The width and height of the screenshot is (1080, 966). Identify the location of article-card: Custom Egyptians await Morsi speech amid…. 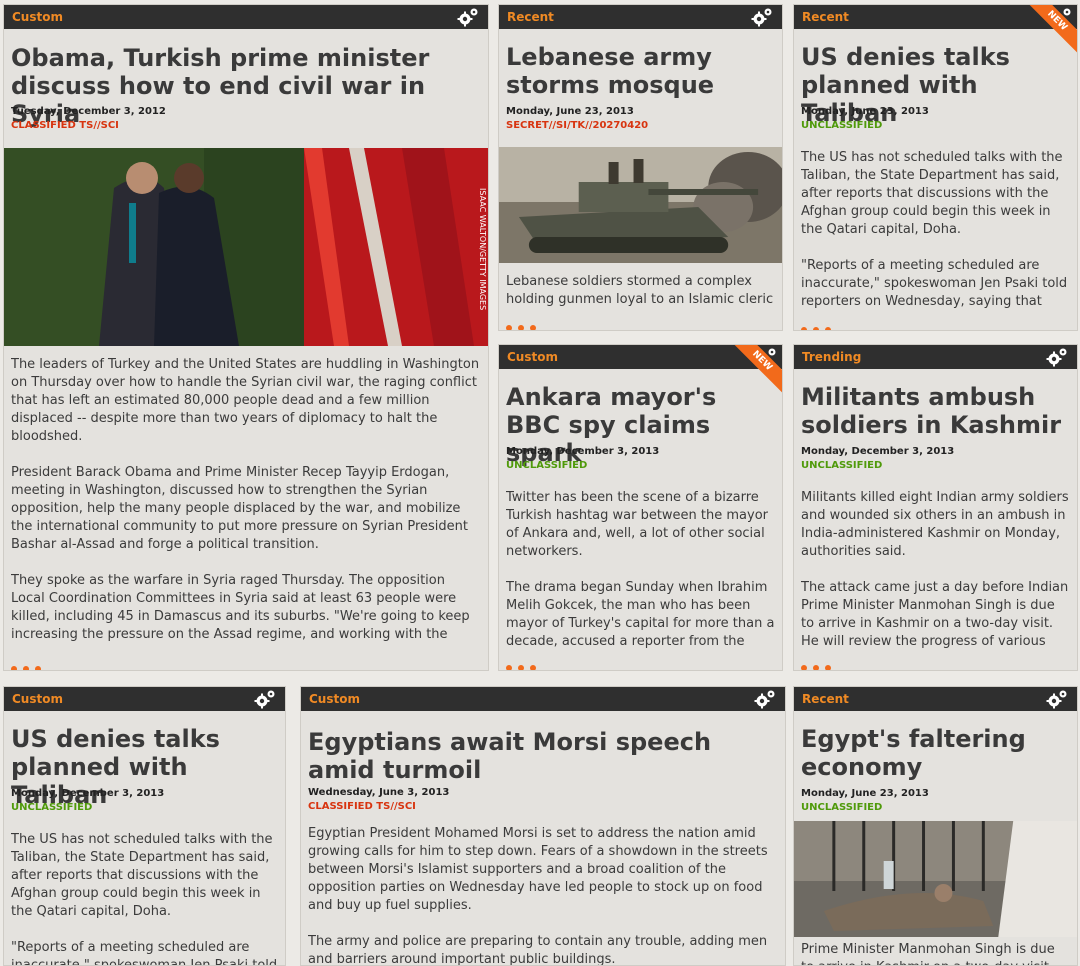
(543, 826).